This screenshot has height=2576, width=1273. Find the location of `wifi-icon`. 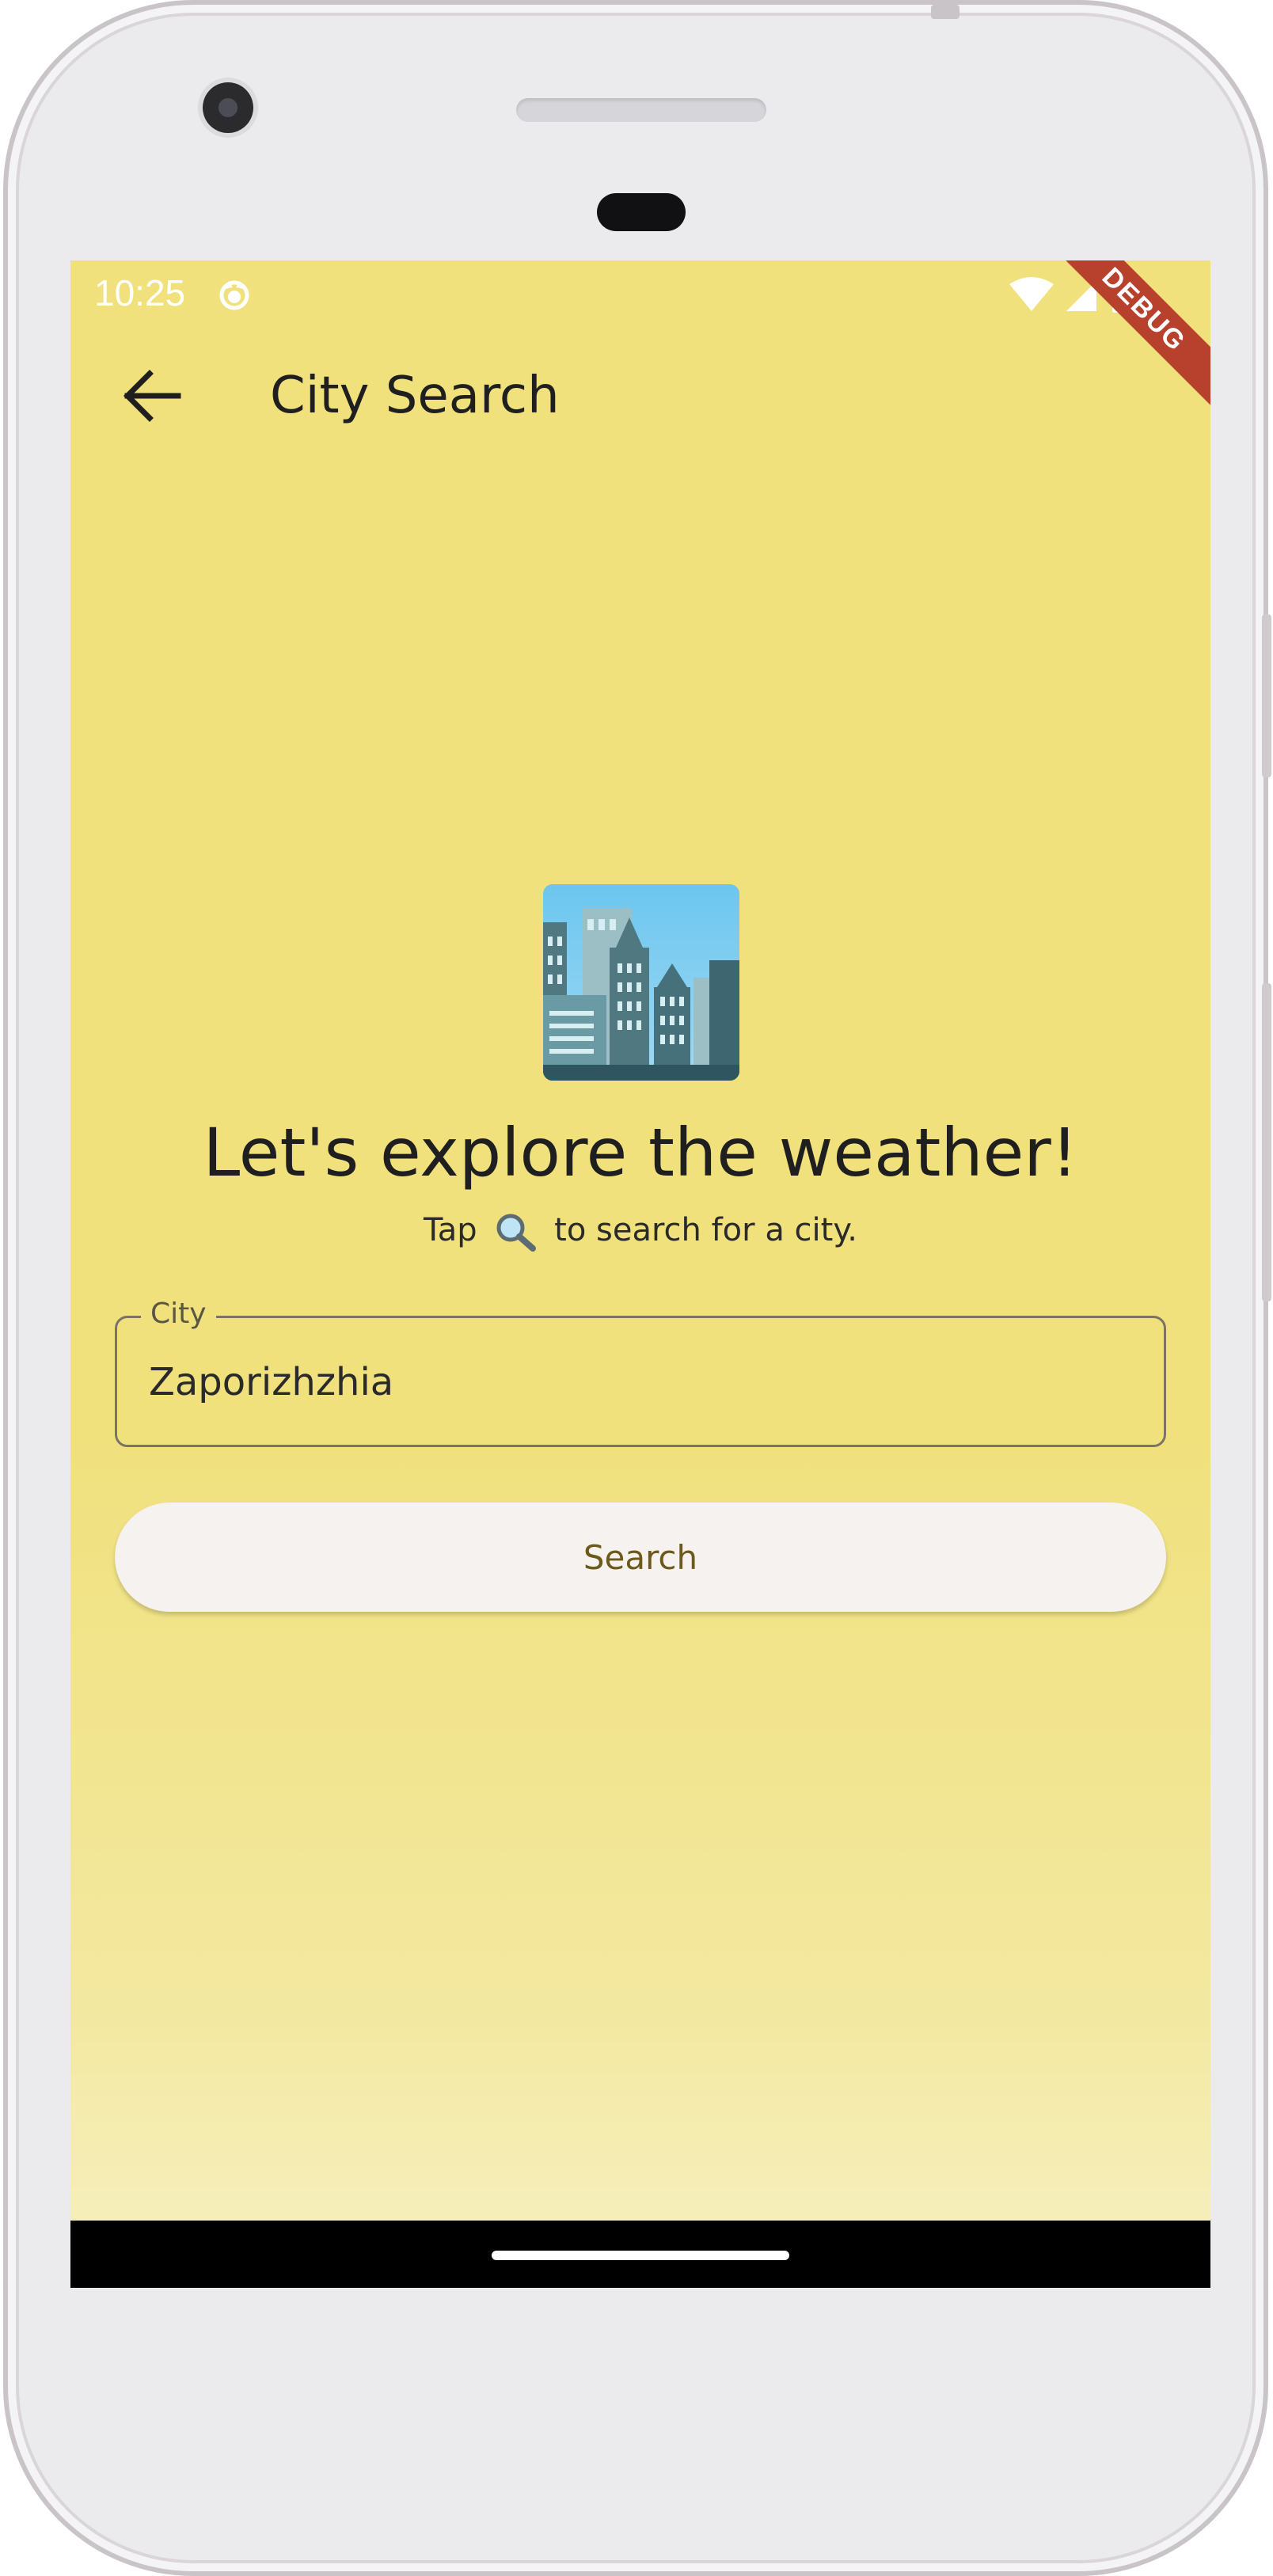

wifi-icon is located at coordinates (1031, 294).